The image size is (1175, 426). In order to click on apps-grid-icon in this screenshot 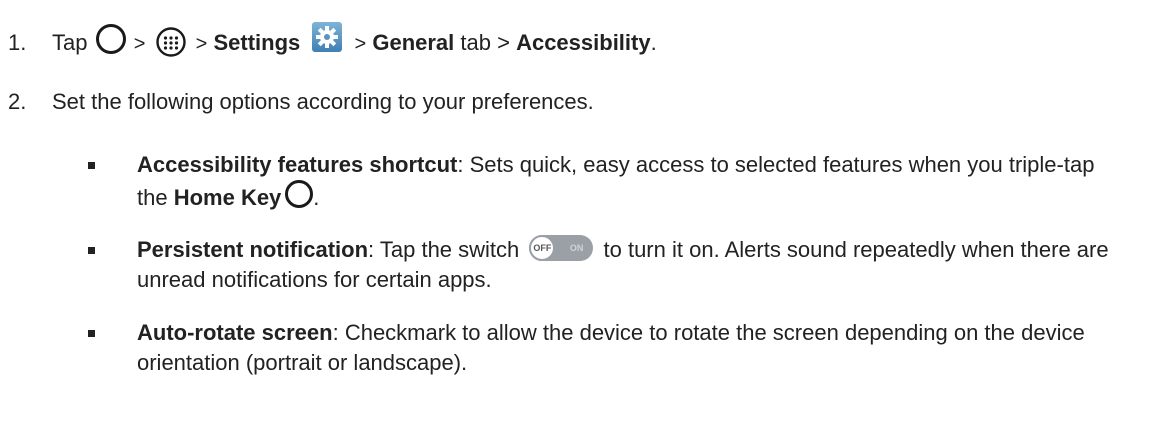, I will do `click(171, 44)`.